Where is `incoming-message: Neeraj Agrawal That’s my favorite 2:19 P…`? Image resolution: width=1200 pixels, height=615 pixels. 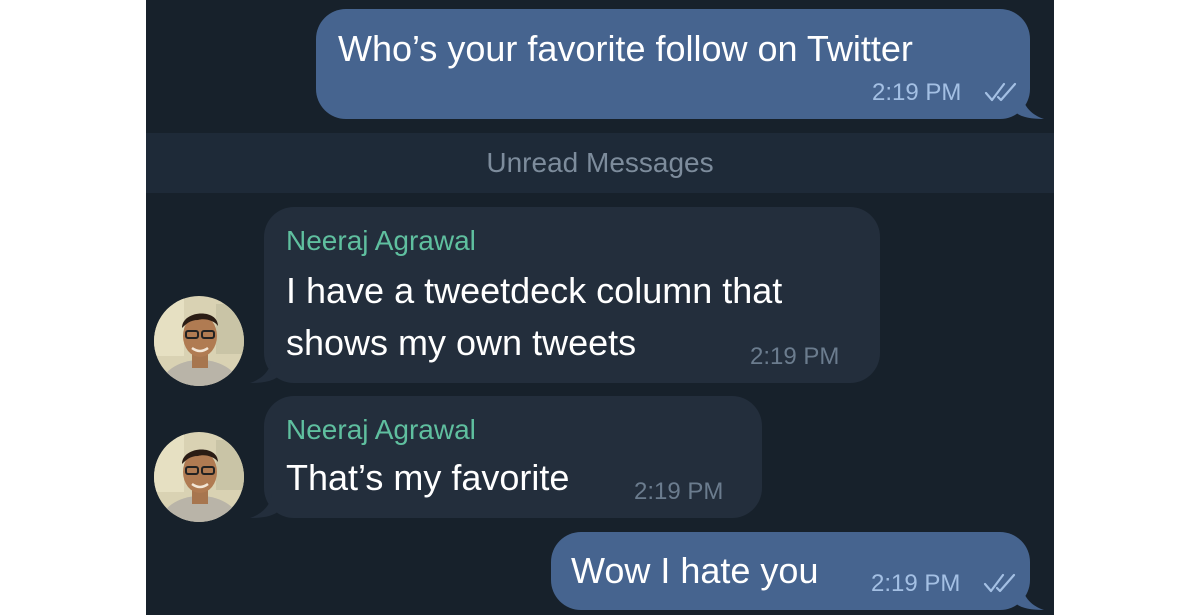 incoming-message: Neeraj Agrawal That’s my favorite 2:19 P… is located at coordinates (513, 457).